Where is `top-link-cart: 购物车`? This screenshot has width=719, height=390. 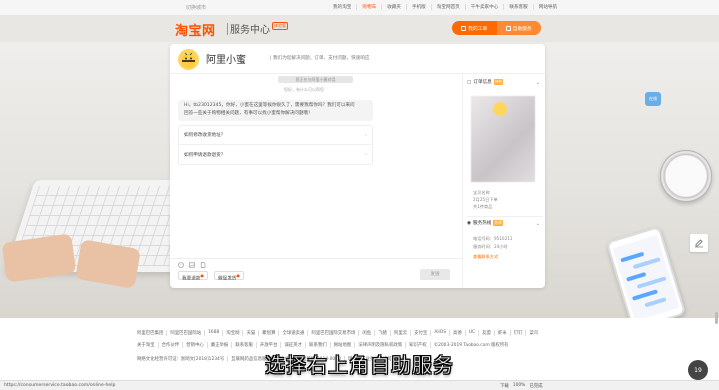
top-link-cart: 购物车 is located at coordinates (370, 7).